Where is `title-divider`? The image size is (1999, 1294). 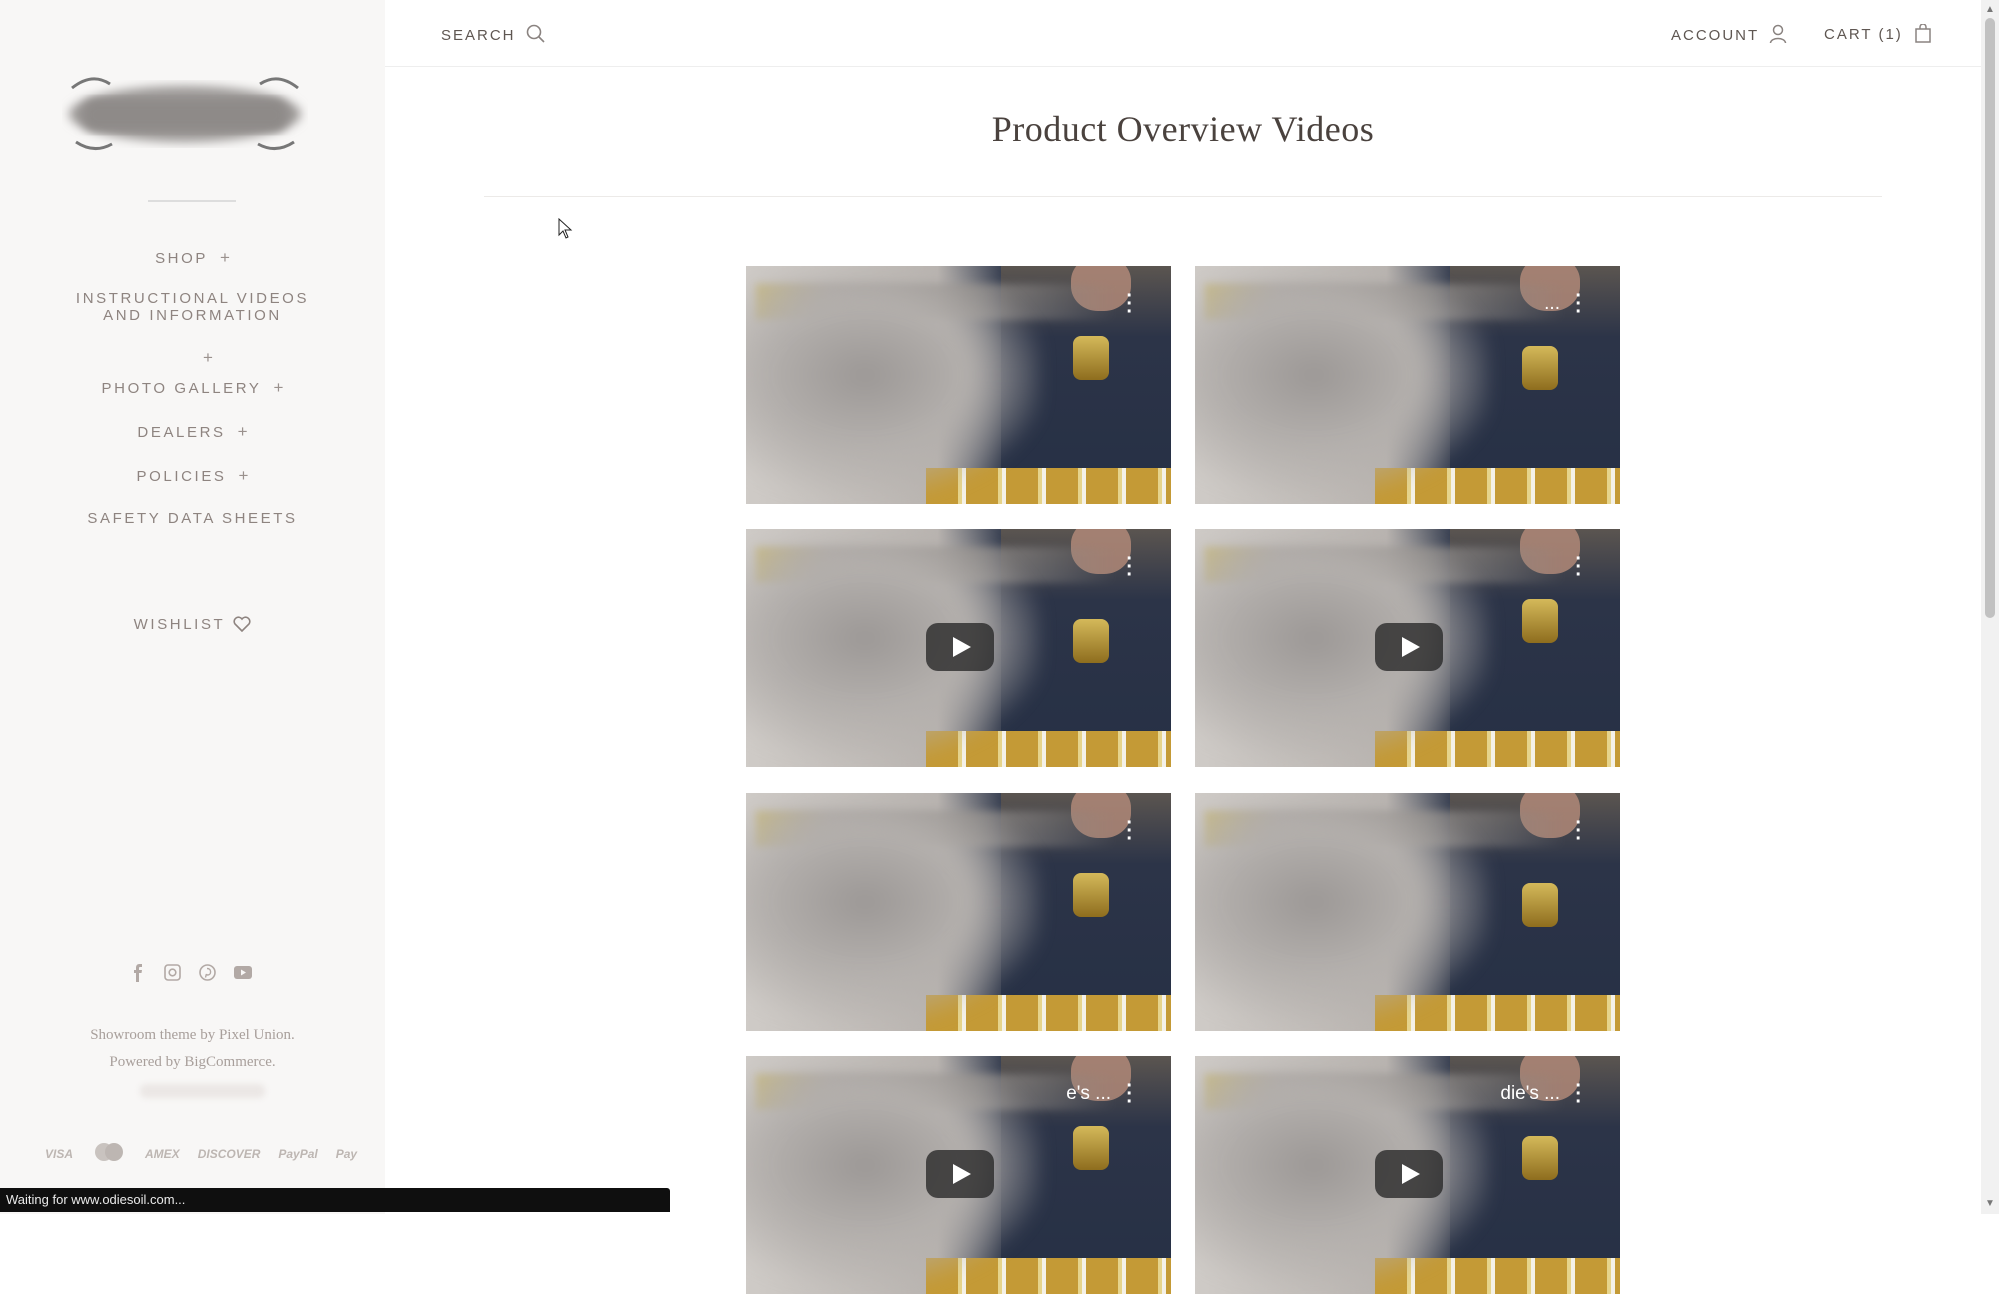
title-divider is located at coordinates (1183, 196).